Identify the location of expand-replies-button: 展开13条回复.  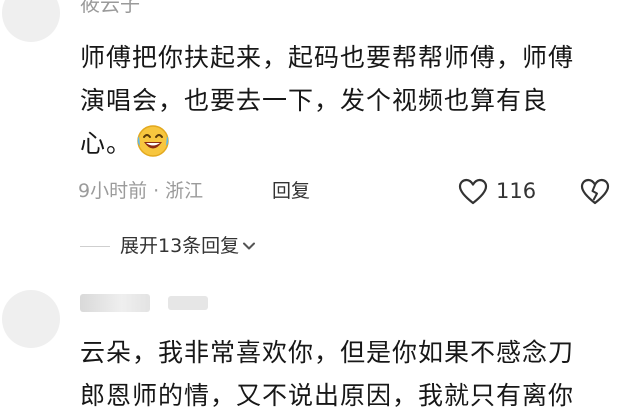
(188, 246).